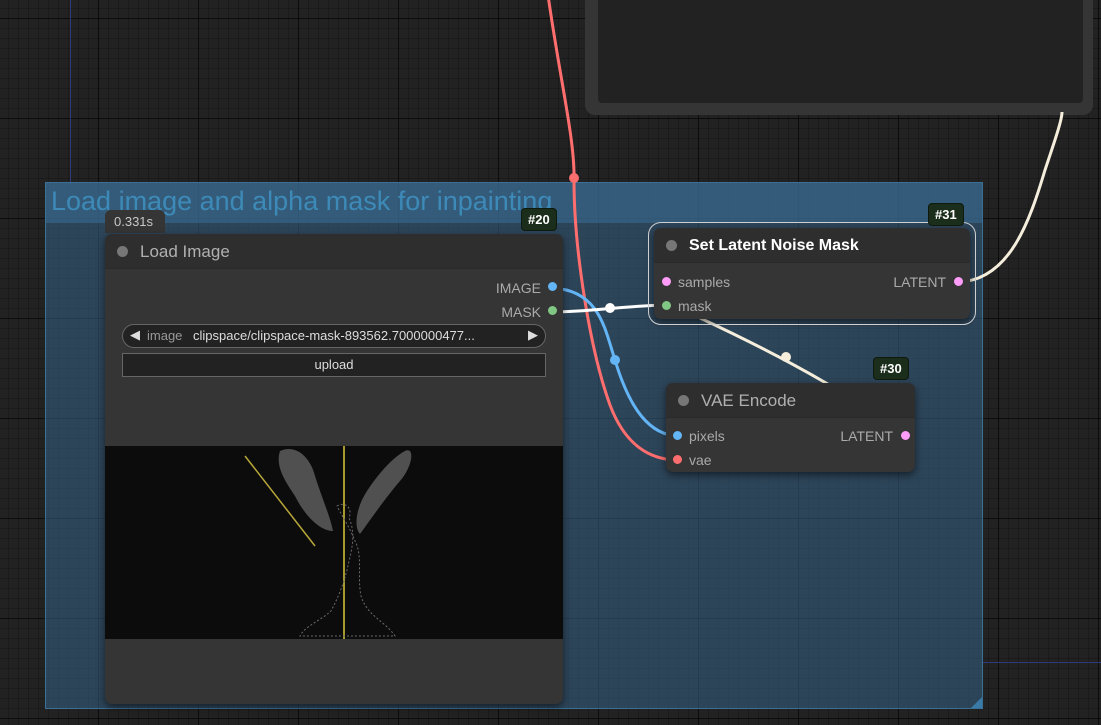  I want to click on preview-image-graphic, so click(328, 542).